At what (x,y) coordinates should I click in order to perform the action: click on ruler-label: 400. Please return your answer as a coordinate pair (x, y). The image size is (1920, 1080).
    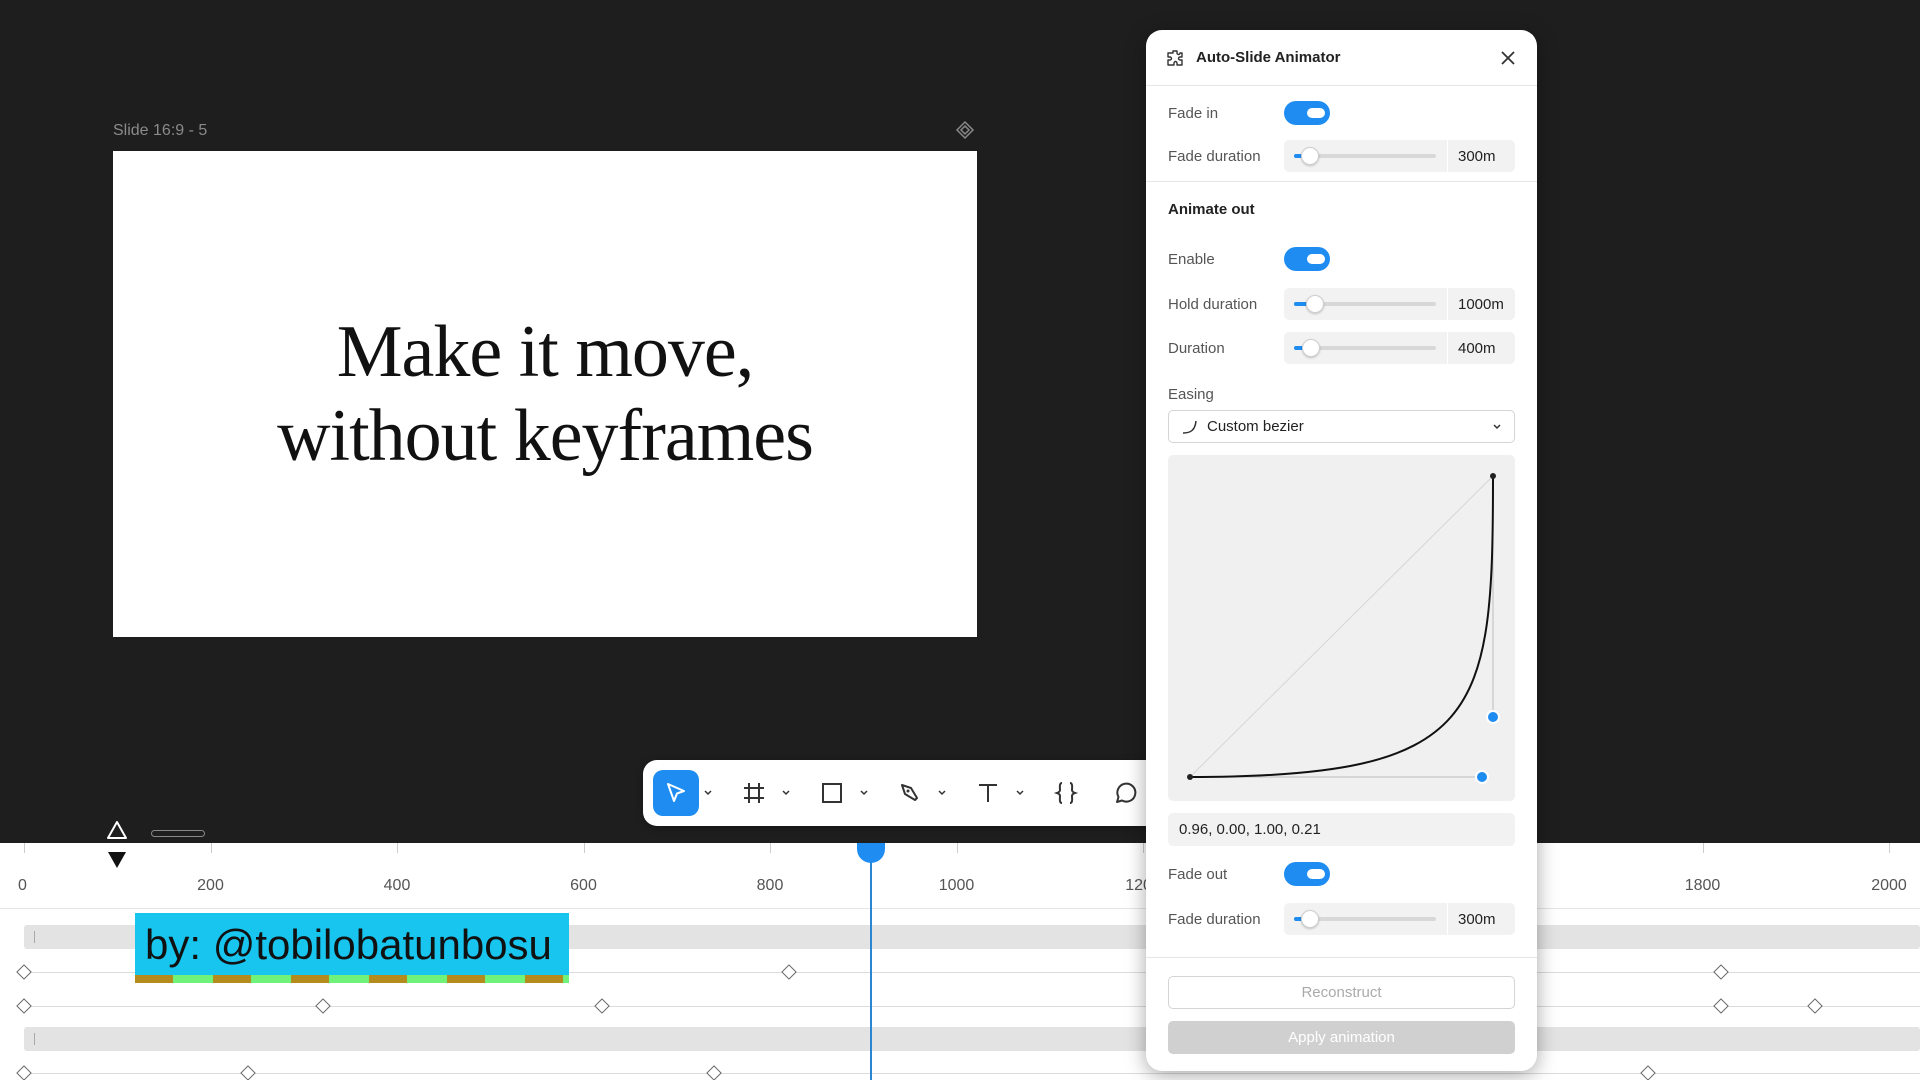
    Looking at the image, I should click on (397, 885).